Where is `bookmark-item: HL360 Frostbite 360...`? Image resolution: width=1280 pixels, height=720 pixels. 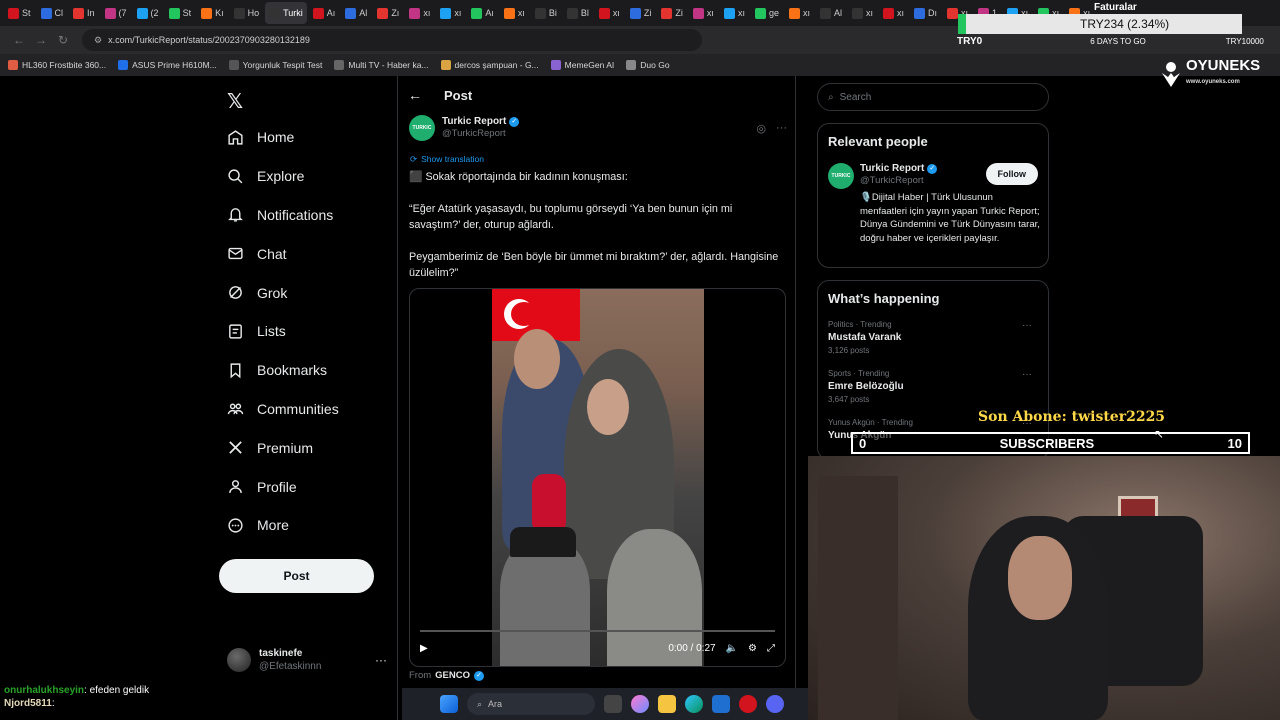 bookmark-item: HL360 Frostbite 360... is located at coordinates (57, 65).